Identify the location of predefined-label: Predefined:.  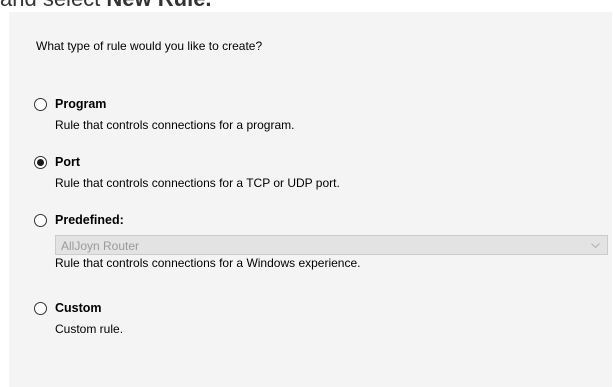
(89, 220).